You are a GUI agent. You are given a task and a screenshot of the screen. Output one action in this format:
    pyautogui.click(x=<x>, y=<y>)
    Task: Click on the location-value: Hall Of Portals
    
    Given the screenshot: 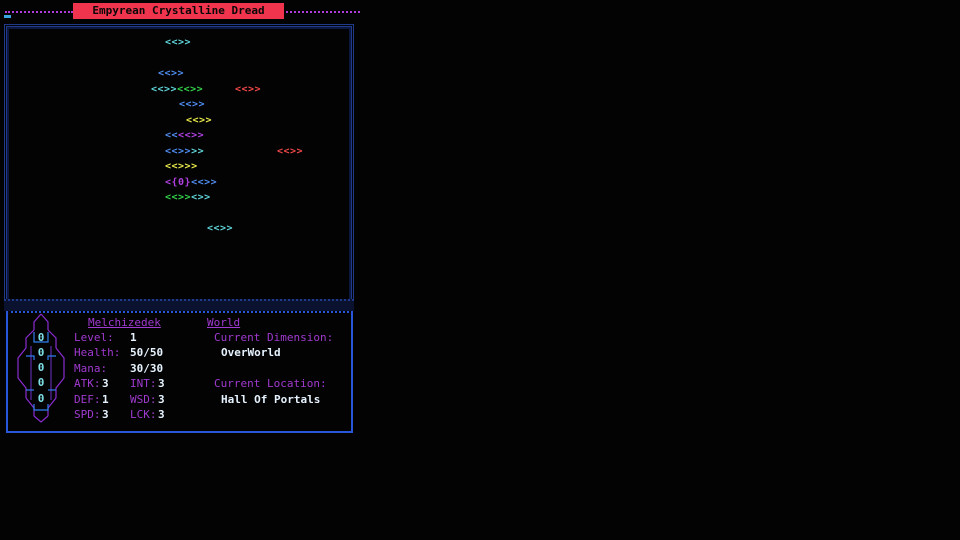 What is the action you would take?
    pyautogui.click(x=271, y=399)
    